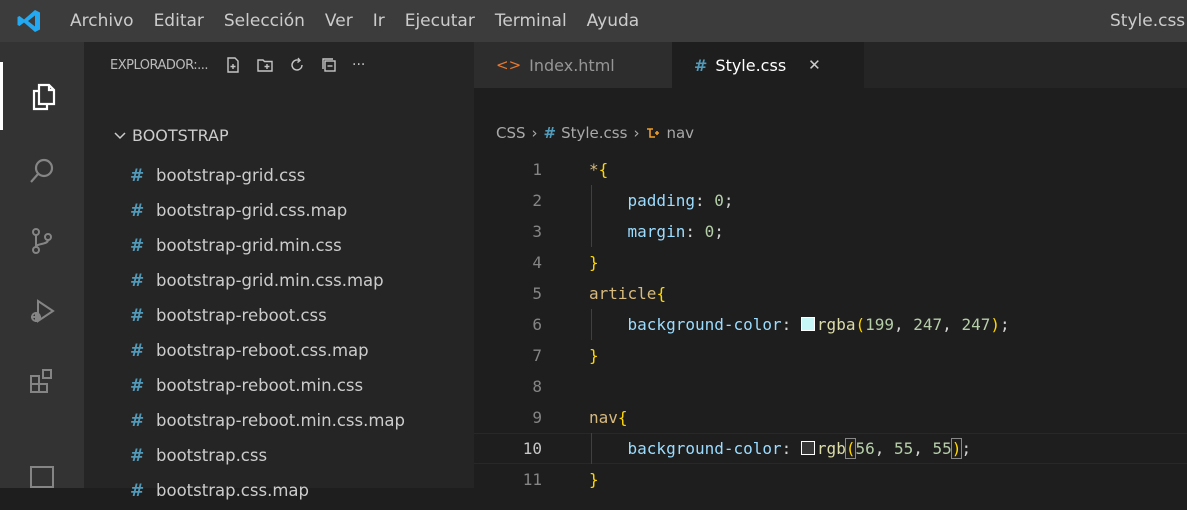 Image resolution: width=1187 pixels, height=510 pixels. Describe the element at coordinates (232, 490) in the screenshot. I see `file-label: bootstrap.css.map` at that location.